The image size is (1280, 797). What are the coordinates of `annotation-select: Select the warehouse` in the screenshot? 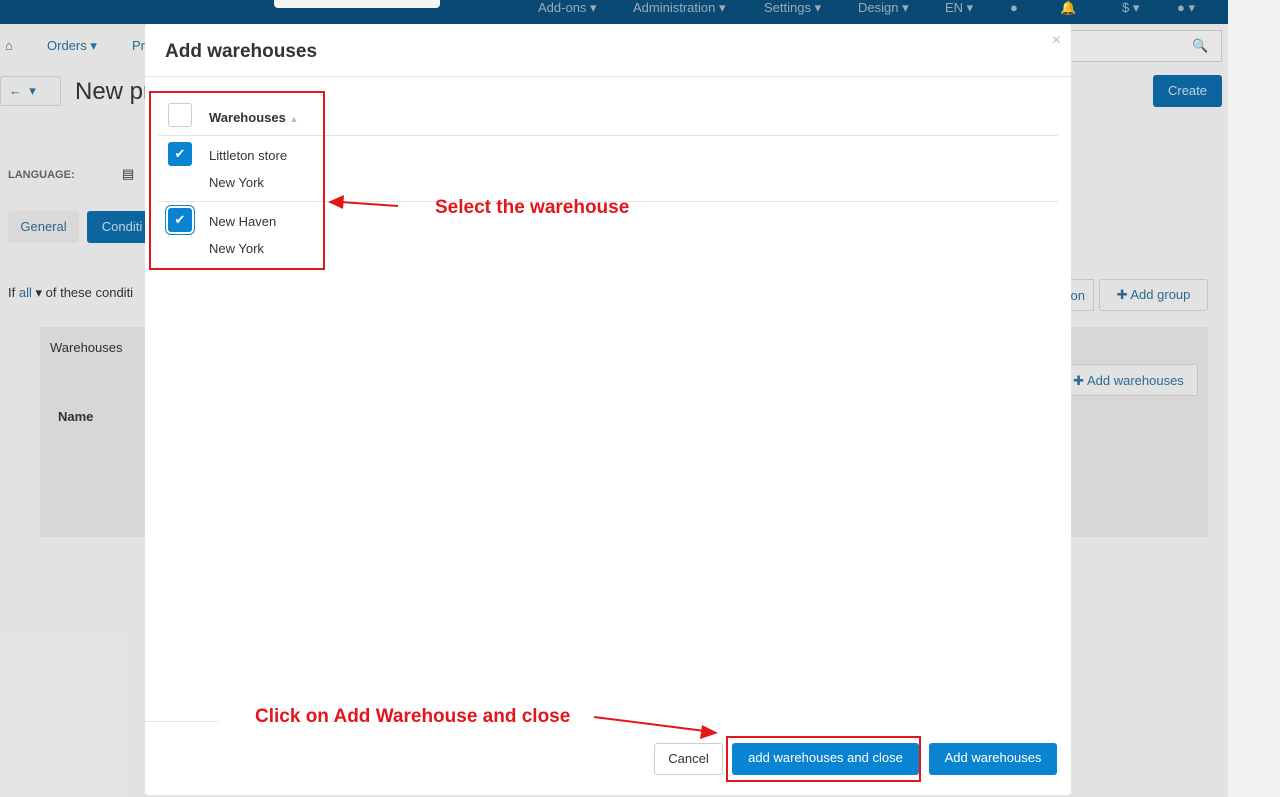 It's located at (532, 207).